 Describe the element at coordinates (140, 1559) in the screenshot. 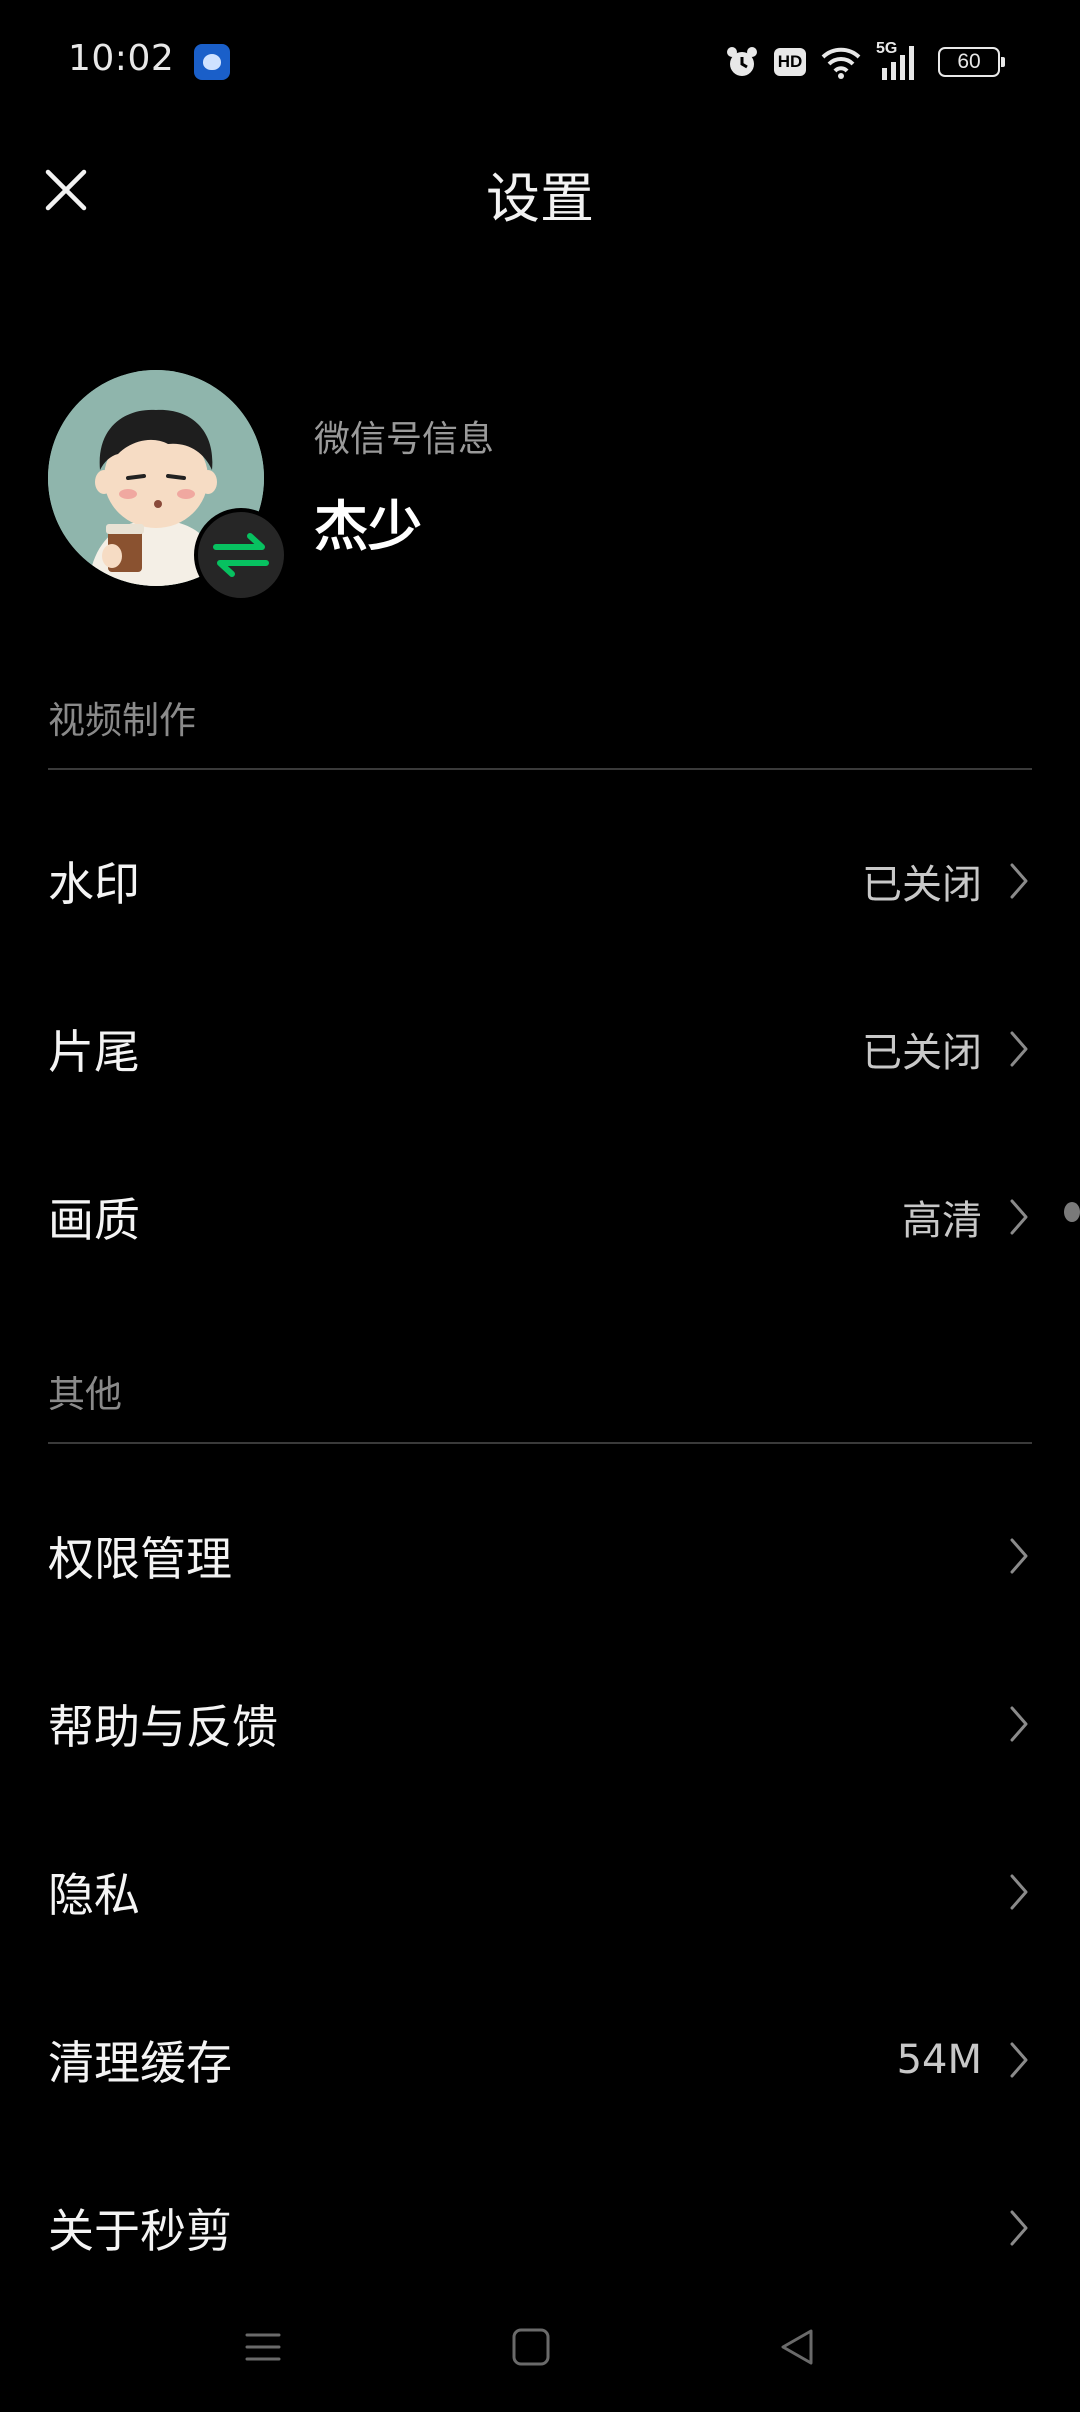

I see `row-label: 权限管理` at that location.